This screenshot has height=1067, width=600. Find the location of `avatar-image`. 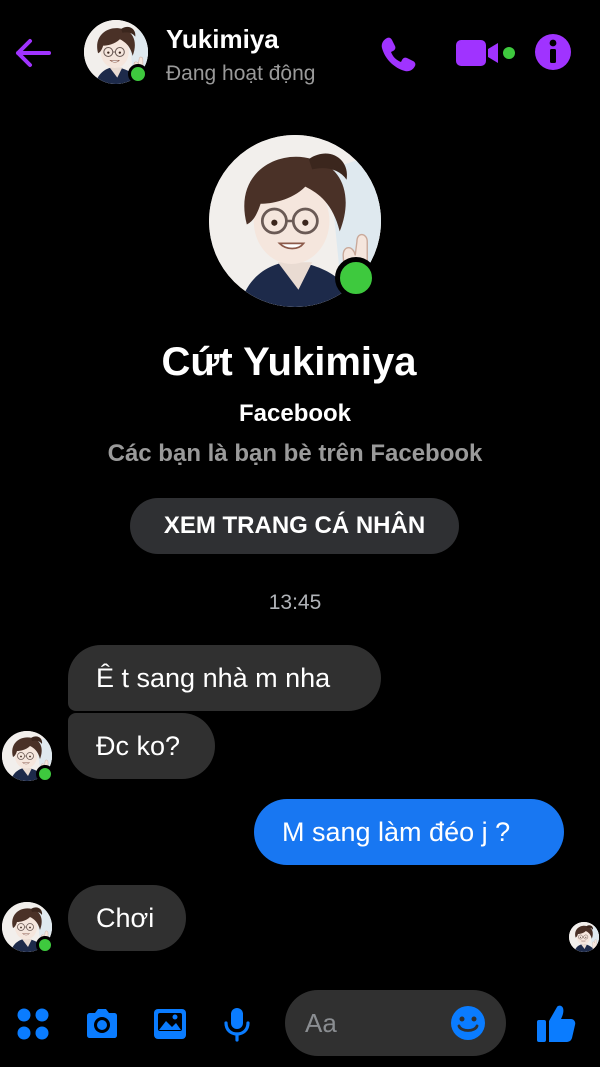

avatar-image is located at coordinates (584, 937).